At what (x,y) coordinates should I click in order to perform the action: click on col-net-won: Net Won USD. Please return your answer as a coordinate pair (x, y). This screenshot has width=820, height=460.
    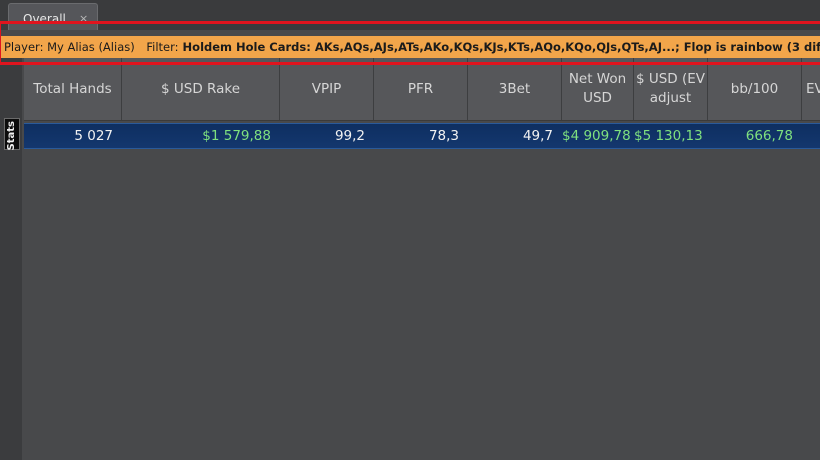
    Looking at the image, I should click on (598, 89).